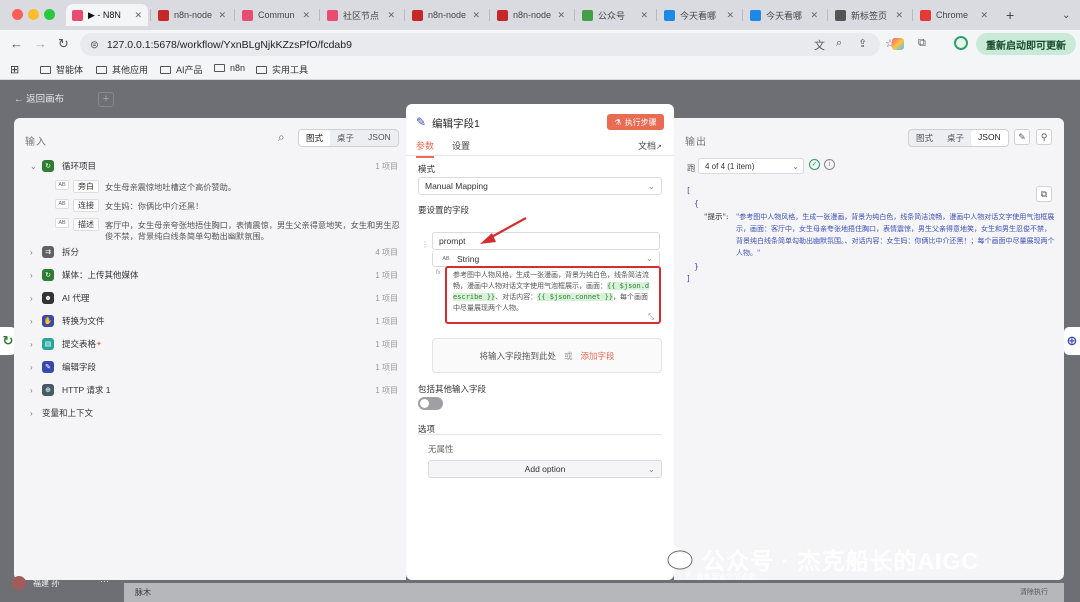 This screenshot has width=1080, height=602. Describe the element at coordinates (540, 186) in the screenshot. I see `mode-select: Manual Mapping ⌄` at that location.